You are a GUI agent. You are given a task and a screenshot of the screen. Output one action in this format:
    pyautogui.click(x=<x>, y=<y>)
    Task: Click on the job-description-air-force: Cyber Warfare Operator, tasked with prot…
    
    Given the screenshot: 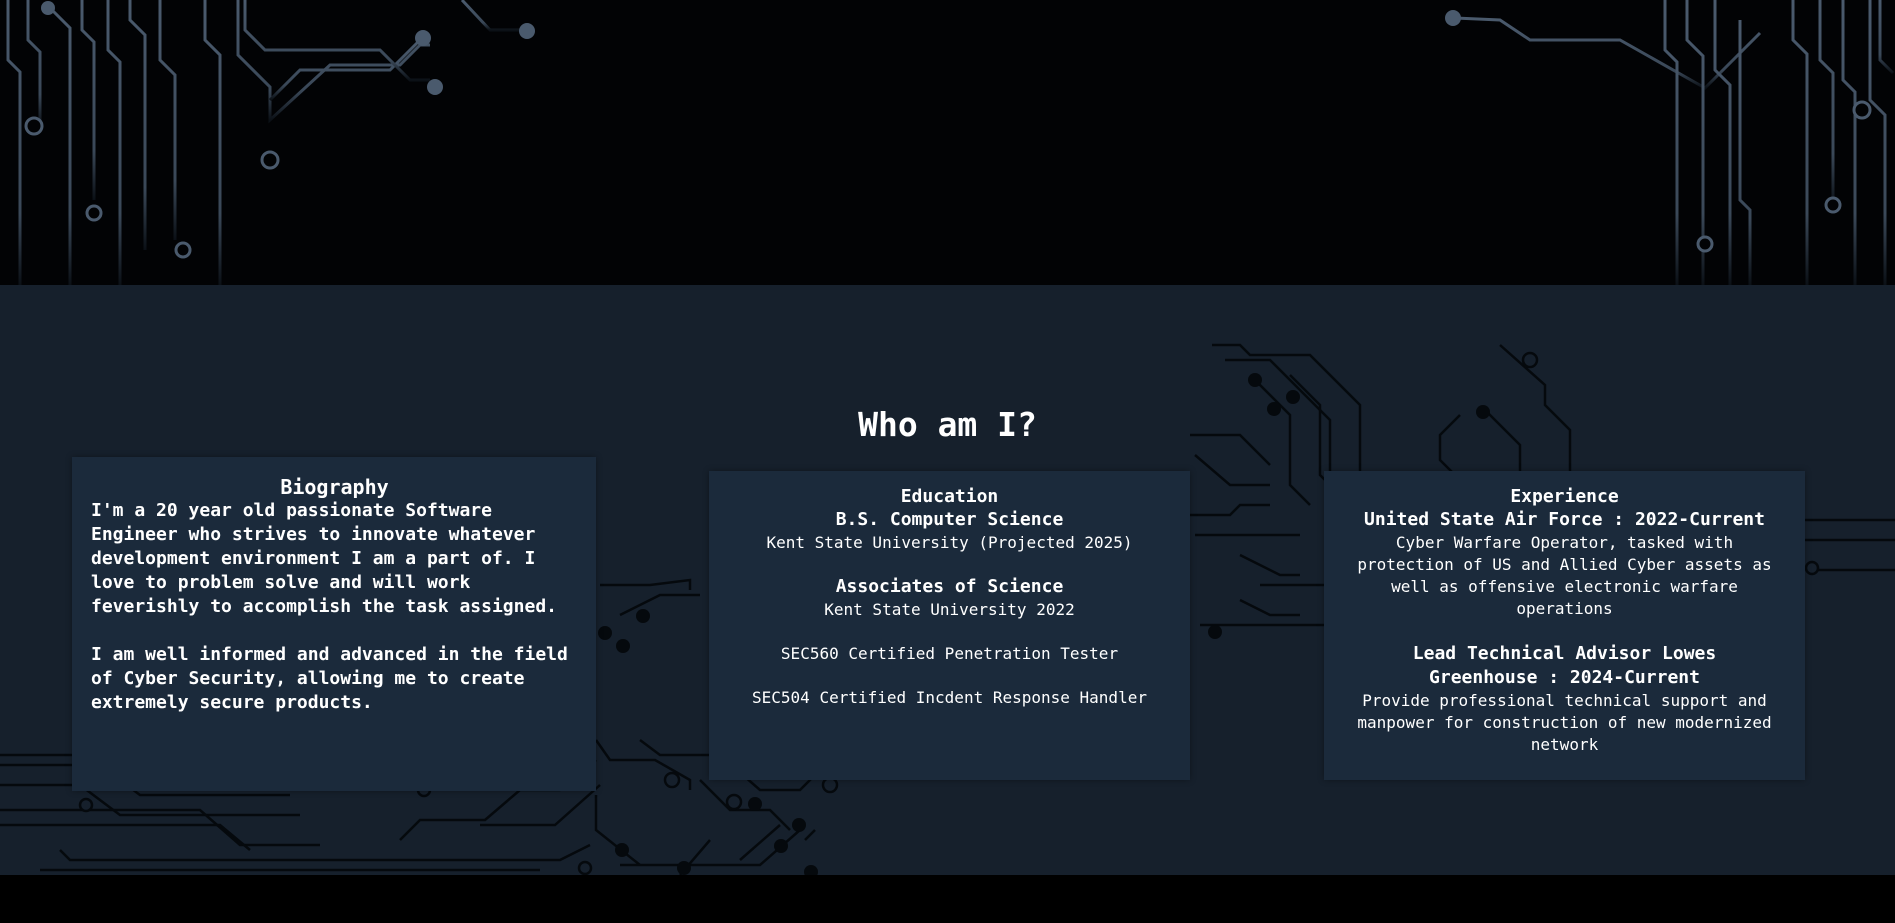 What is the action you would take?
    pyautogui.click(x=1564, y=575)
    